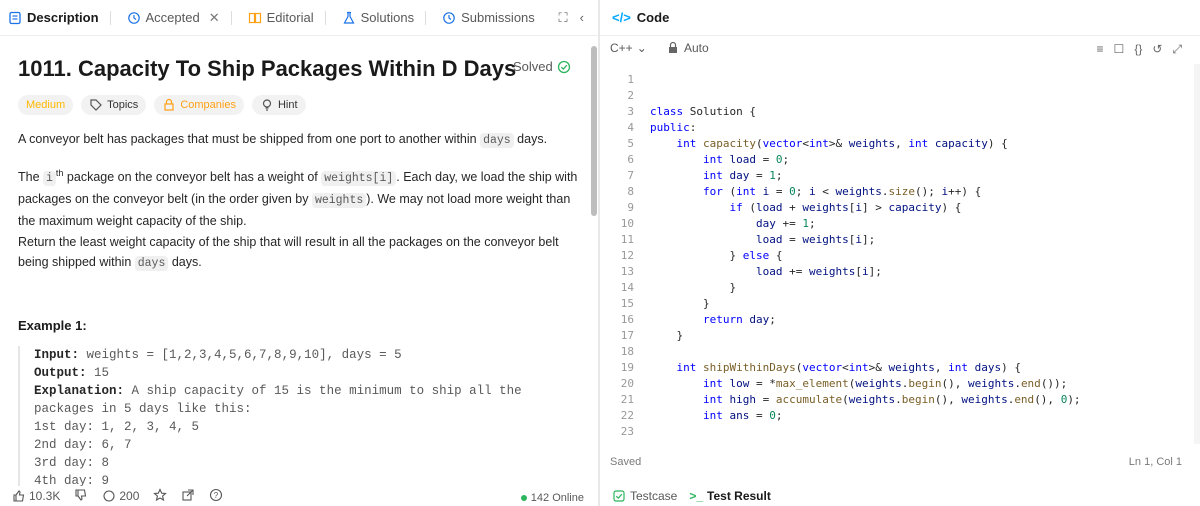 Image resolution: width=1200 pixels, height=506 pixels. I want to click on line-number: 16, so click(627, 319).